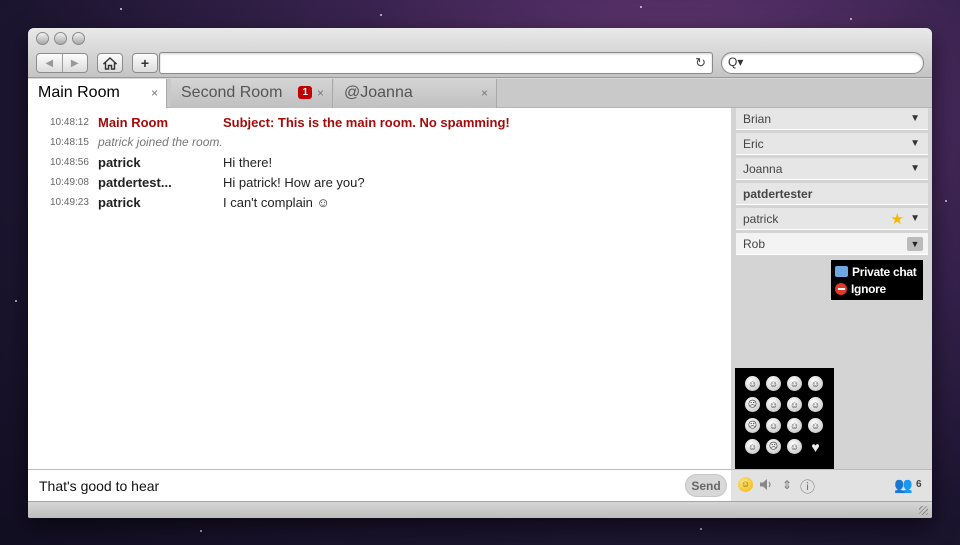 The width and height of the screenshot is (960, 545). What do you see at coordinates (78, 38) in the screenshot?
I see `zoom-window-button` at bounding box center [78, 38].